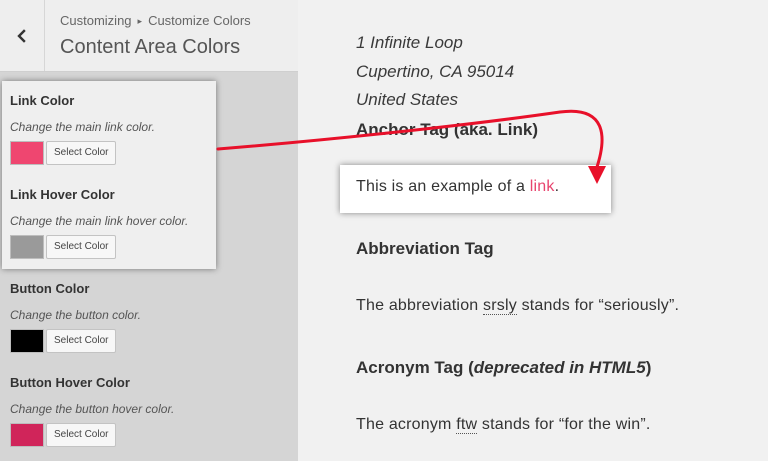 Image resolution: width=768 pixels, height=461 pixels. I want to click on link-example-callout: This is an example of a link., so click(475, 189).